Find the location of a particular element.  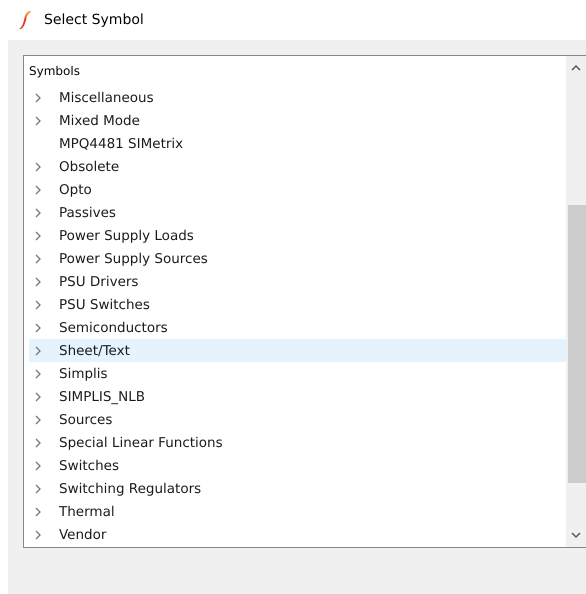

window-title: Select Symbol is located at coordinates (94, 20).